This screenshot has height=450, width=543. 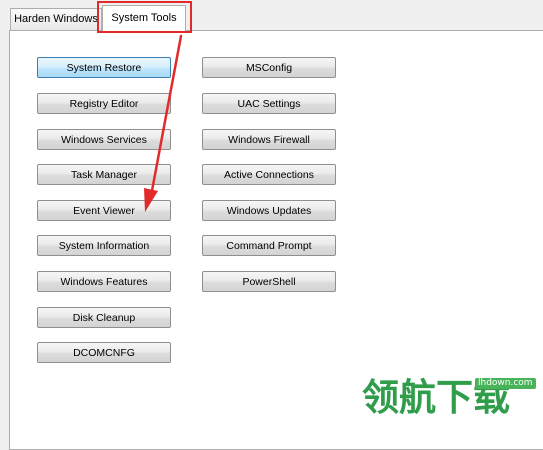 What do you see at coordinates (104, 352) in the screenshot?
I see `dcomcnfg-button: DCOMCNFG` at bounding box center [104, 352].